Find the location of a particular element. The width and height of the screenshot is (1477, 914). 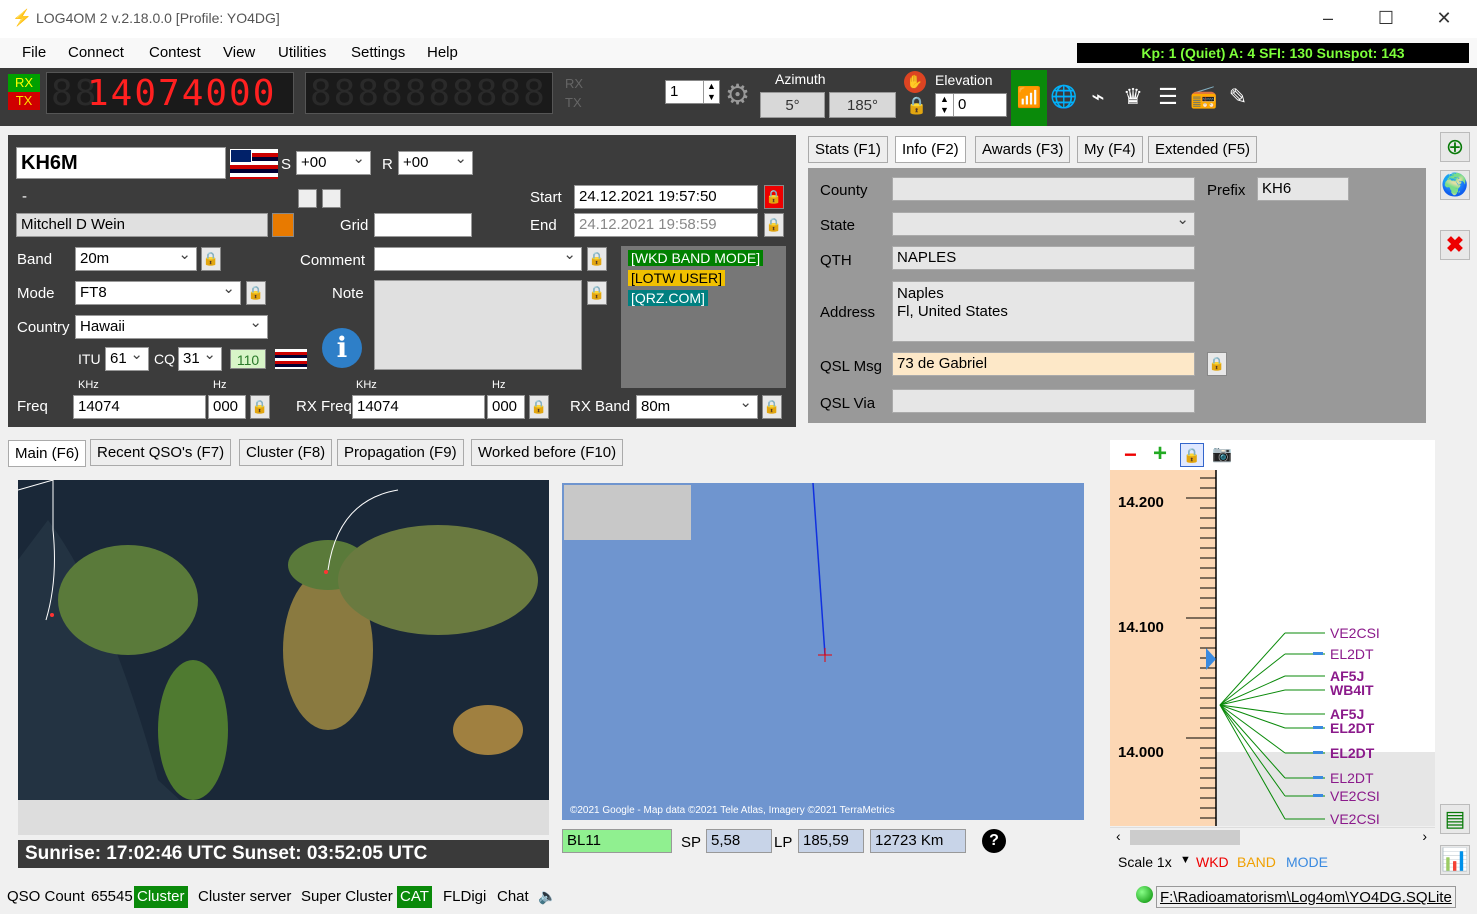

bandmap-lock-icon: 🔒 is located at coordinates (1192, 455).